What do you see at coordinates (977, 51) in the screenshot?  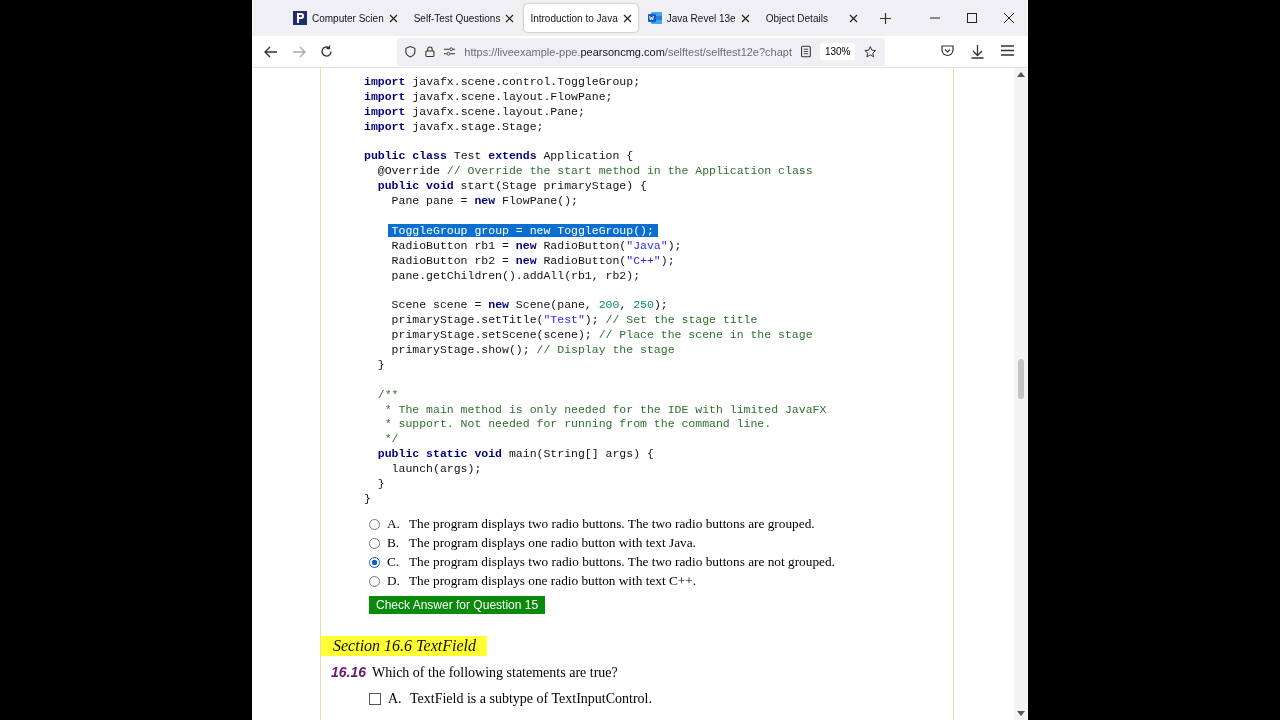 I see `download-icon` at bounding box center [977, 51].